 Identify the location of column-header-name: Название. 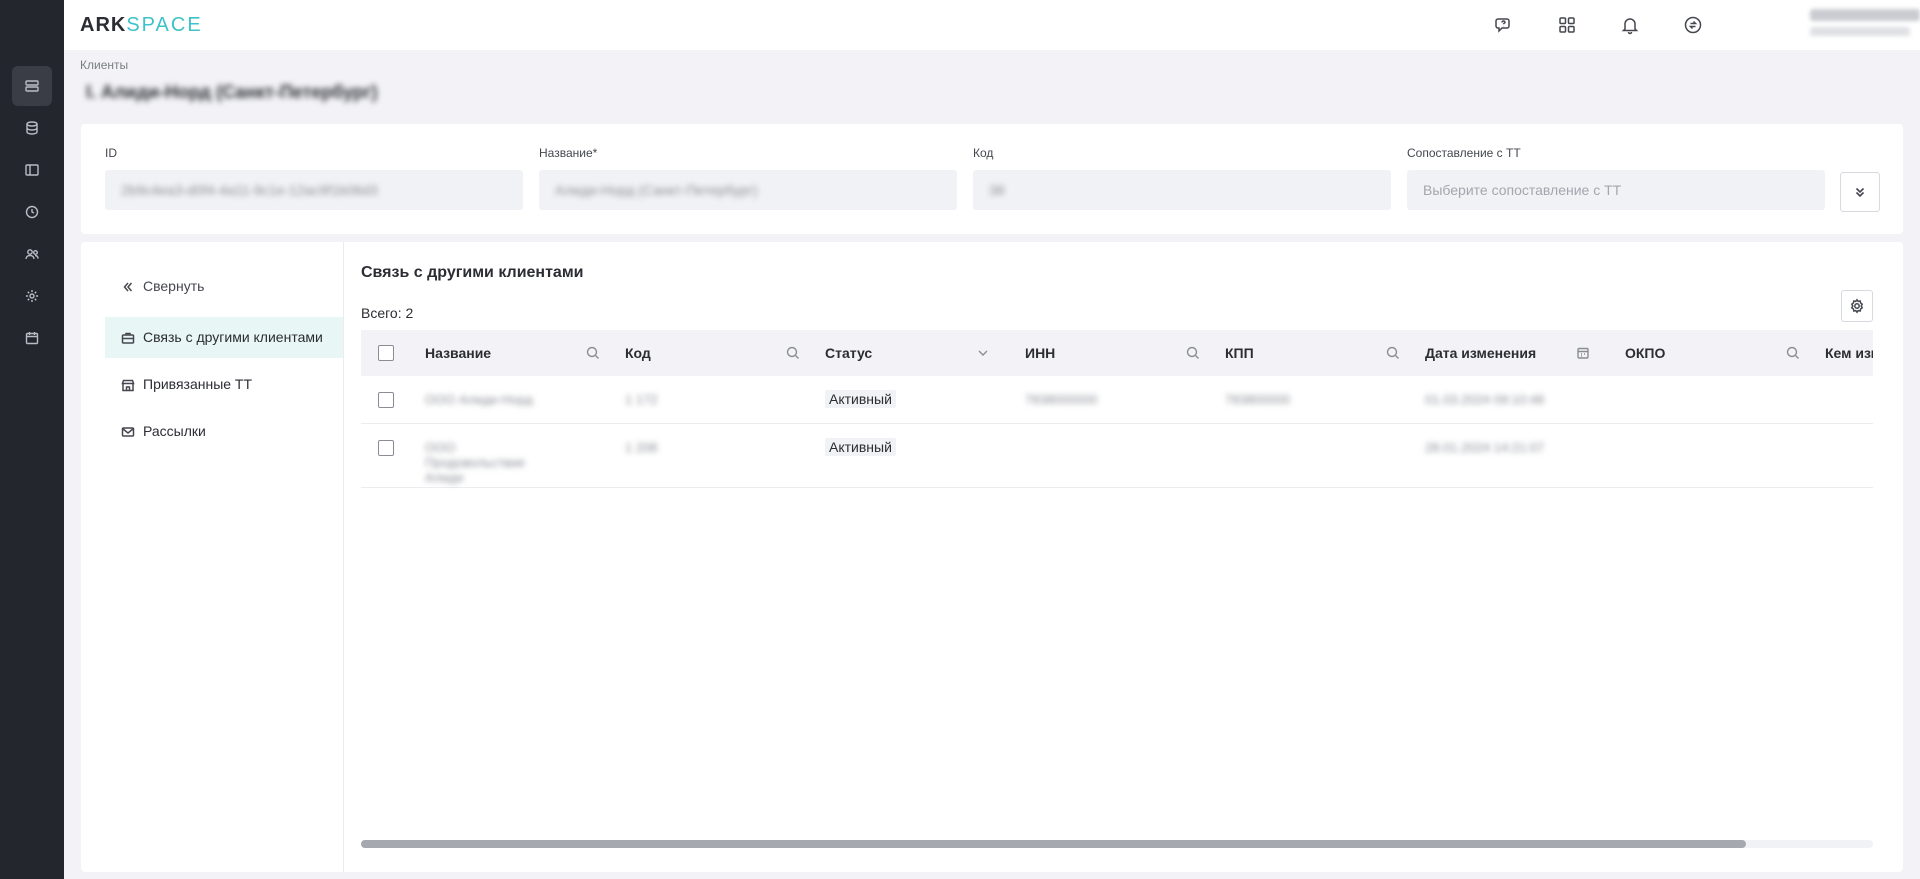
(520, 353).